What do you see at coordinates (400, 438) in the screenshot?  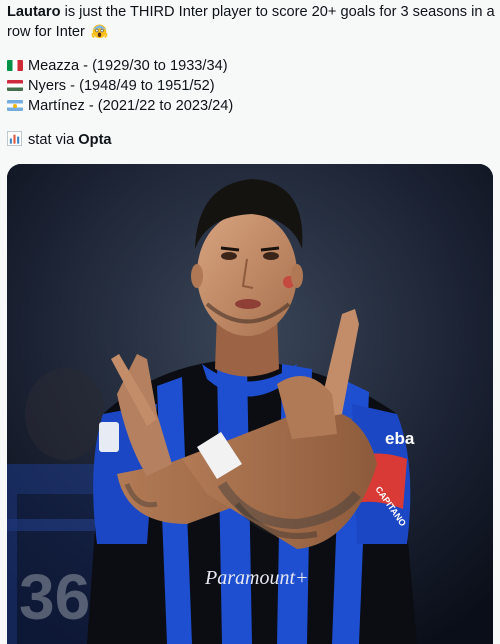 I see `sleeve-sponsor: eba` at bounding box center [400, 438].